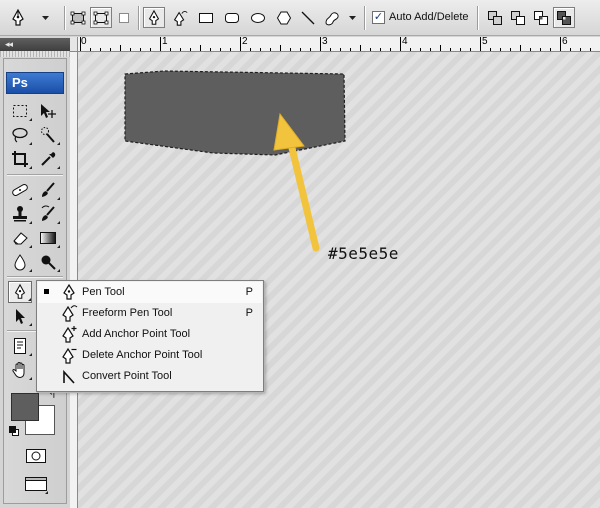  Describe the element at coordinates (20, 135) in the screenshot. I see `lasso-tool-icon` at that location.